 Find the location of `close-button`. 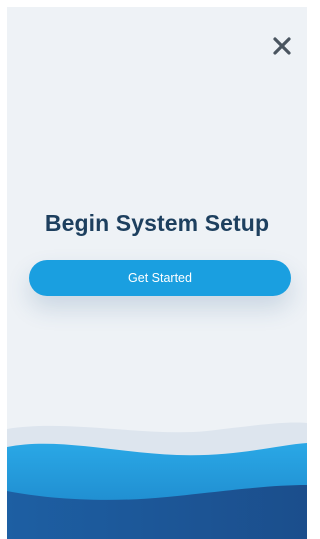

close-button is located at coordinates (282, 46).